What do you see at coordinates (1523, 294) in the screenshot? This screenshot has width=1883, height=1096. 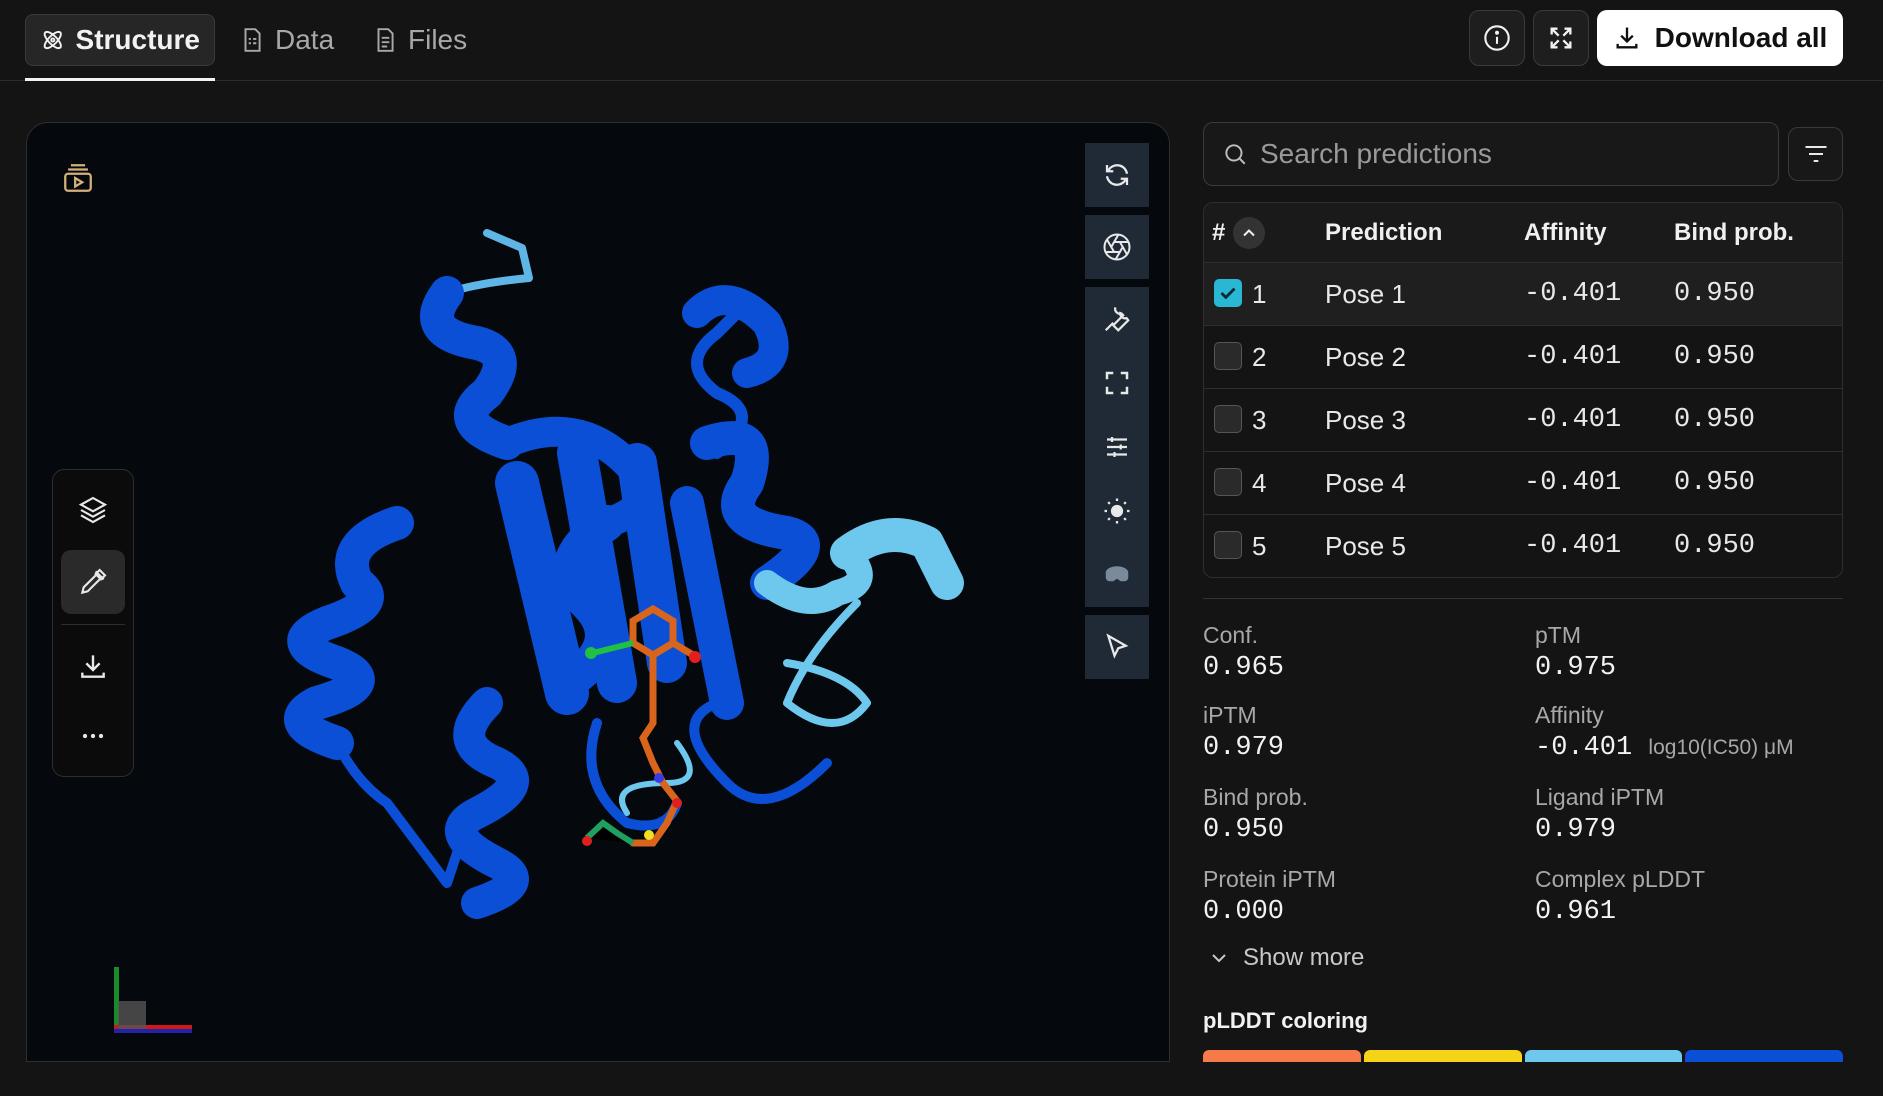 I see `table-row: 1 Pose 1 -0.401 0.950` at bounding box center [1523, 294].